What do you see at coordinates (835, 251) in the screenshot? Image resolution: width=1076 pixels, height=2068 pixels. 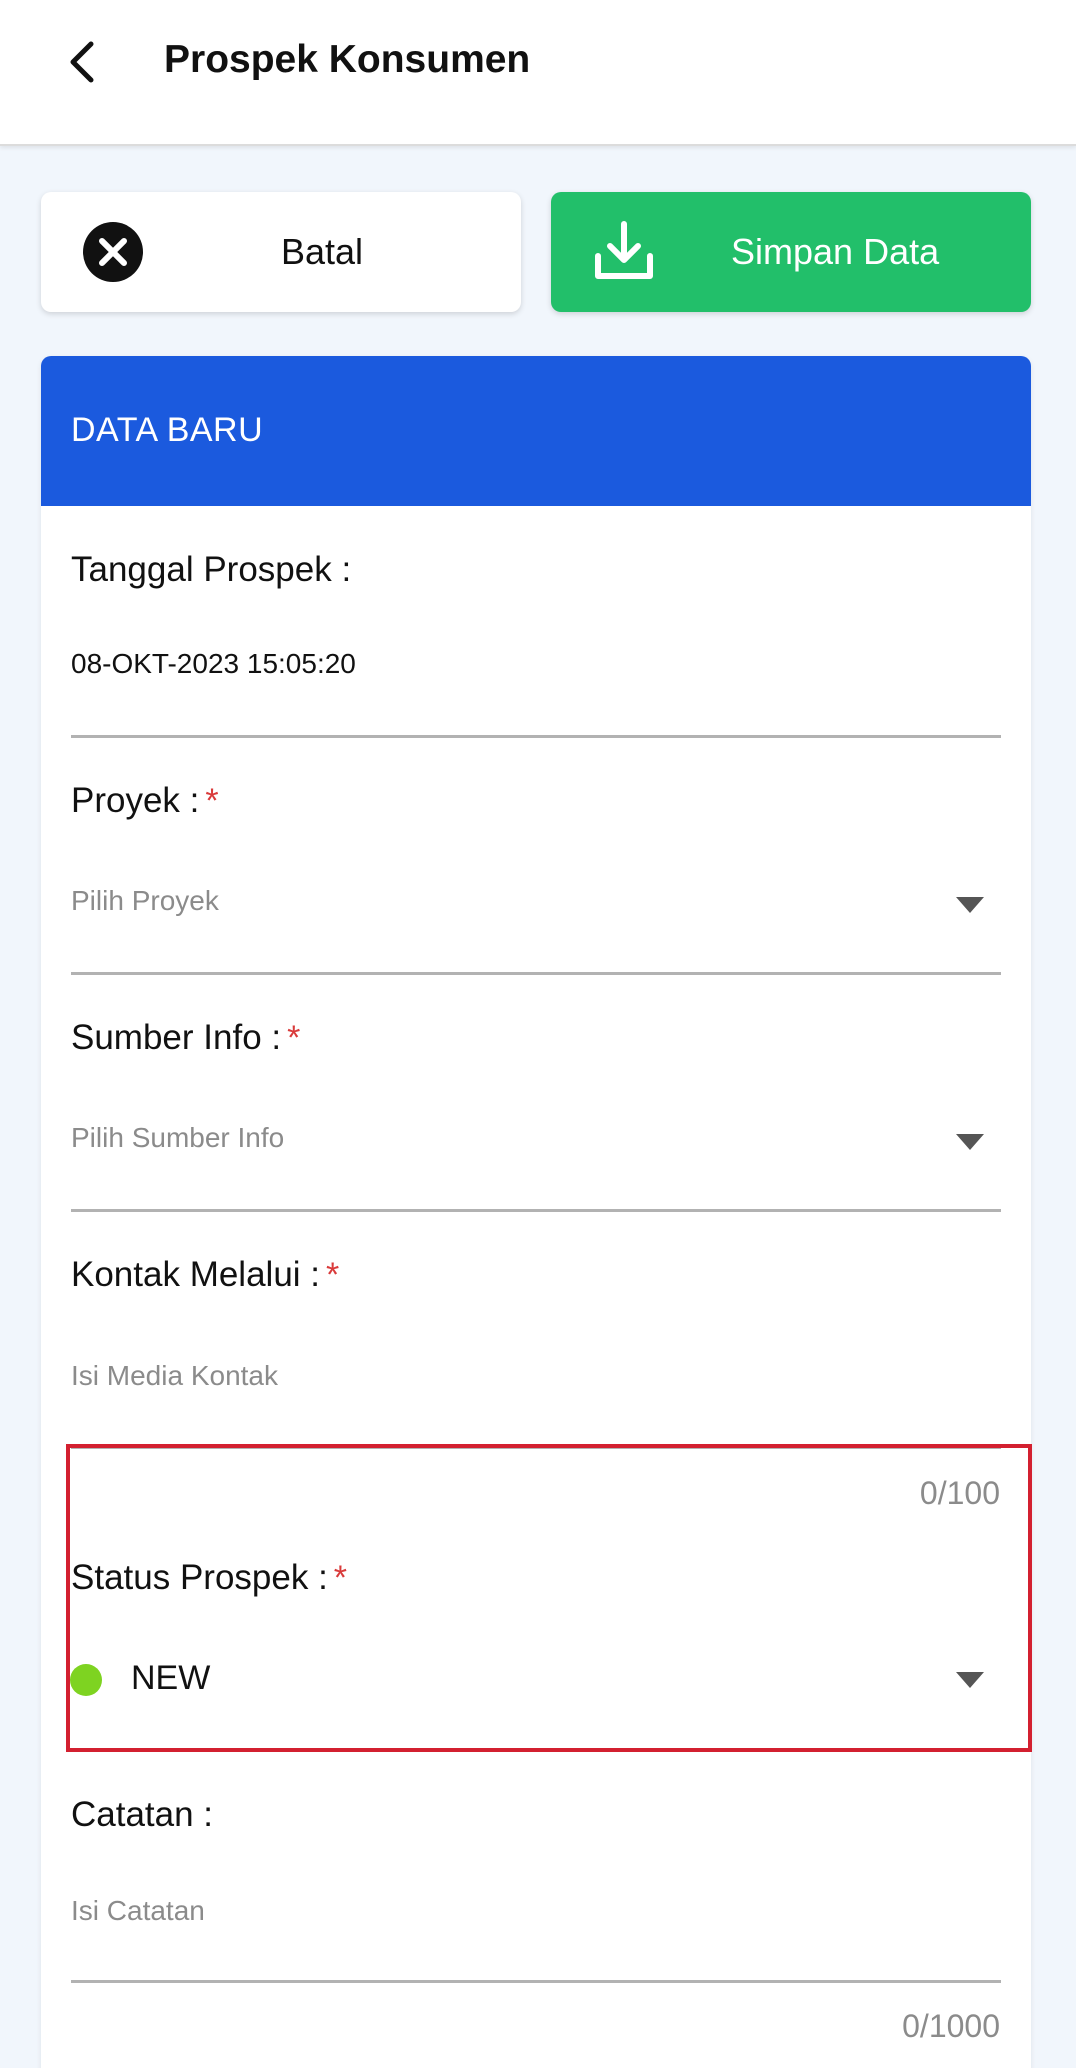 I see `save-data-label: Simpan Data` at bounding box center [835, 251].